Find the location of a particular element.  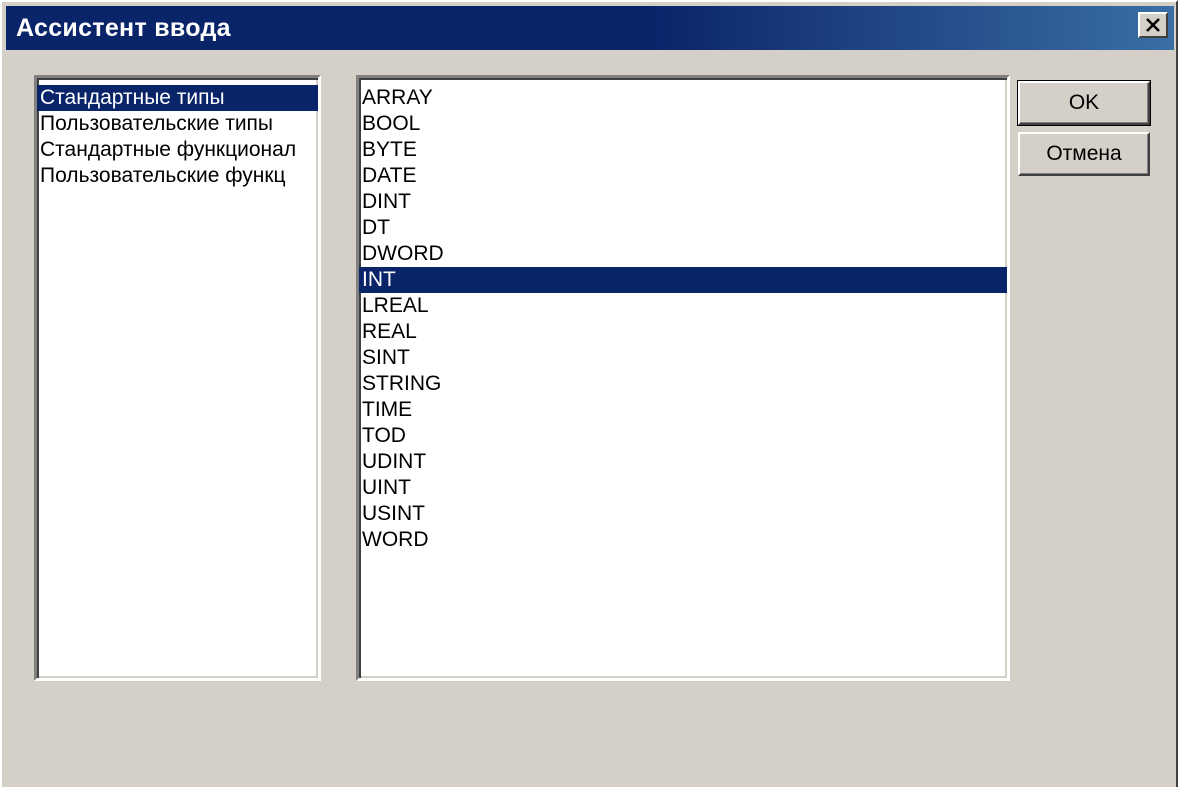

window-title: Ассистент ввода is located at coordinates (123, 28).